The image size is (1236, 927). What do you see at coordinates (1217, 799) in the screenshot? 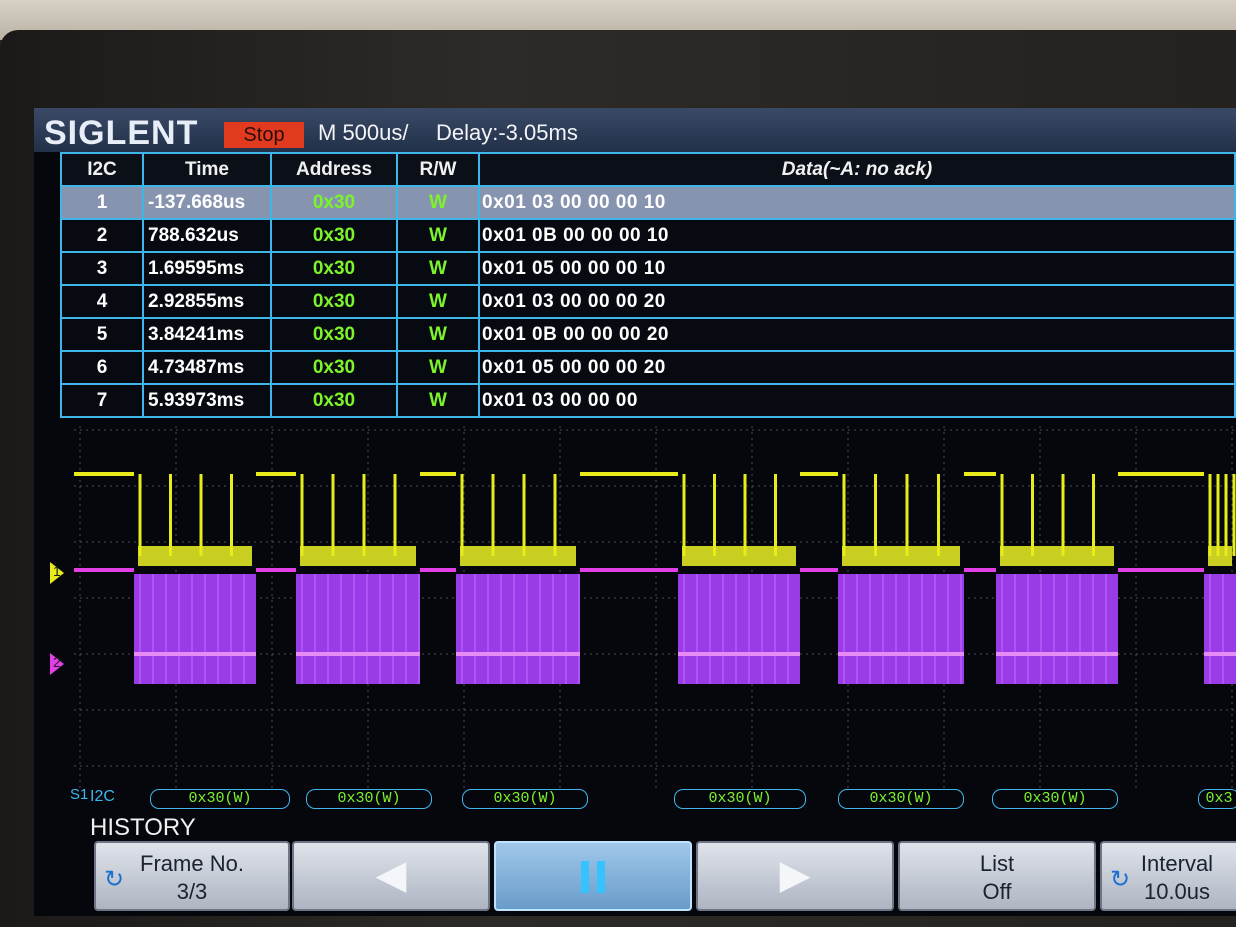
I see `bus-packet: 0x3` at bounding box center [1217, 799].